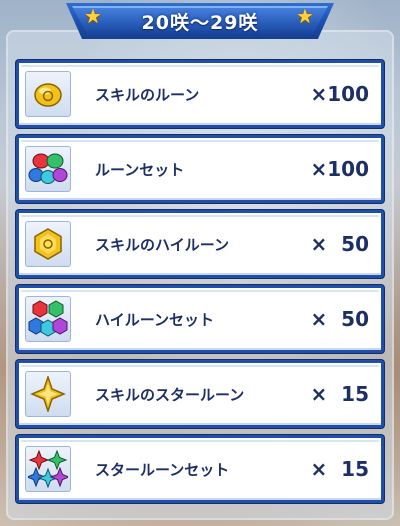 The width and height of the screenshot is (400, 526). I want to click on title-banner: 20咲〜29咲, so click(200, 21).